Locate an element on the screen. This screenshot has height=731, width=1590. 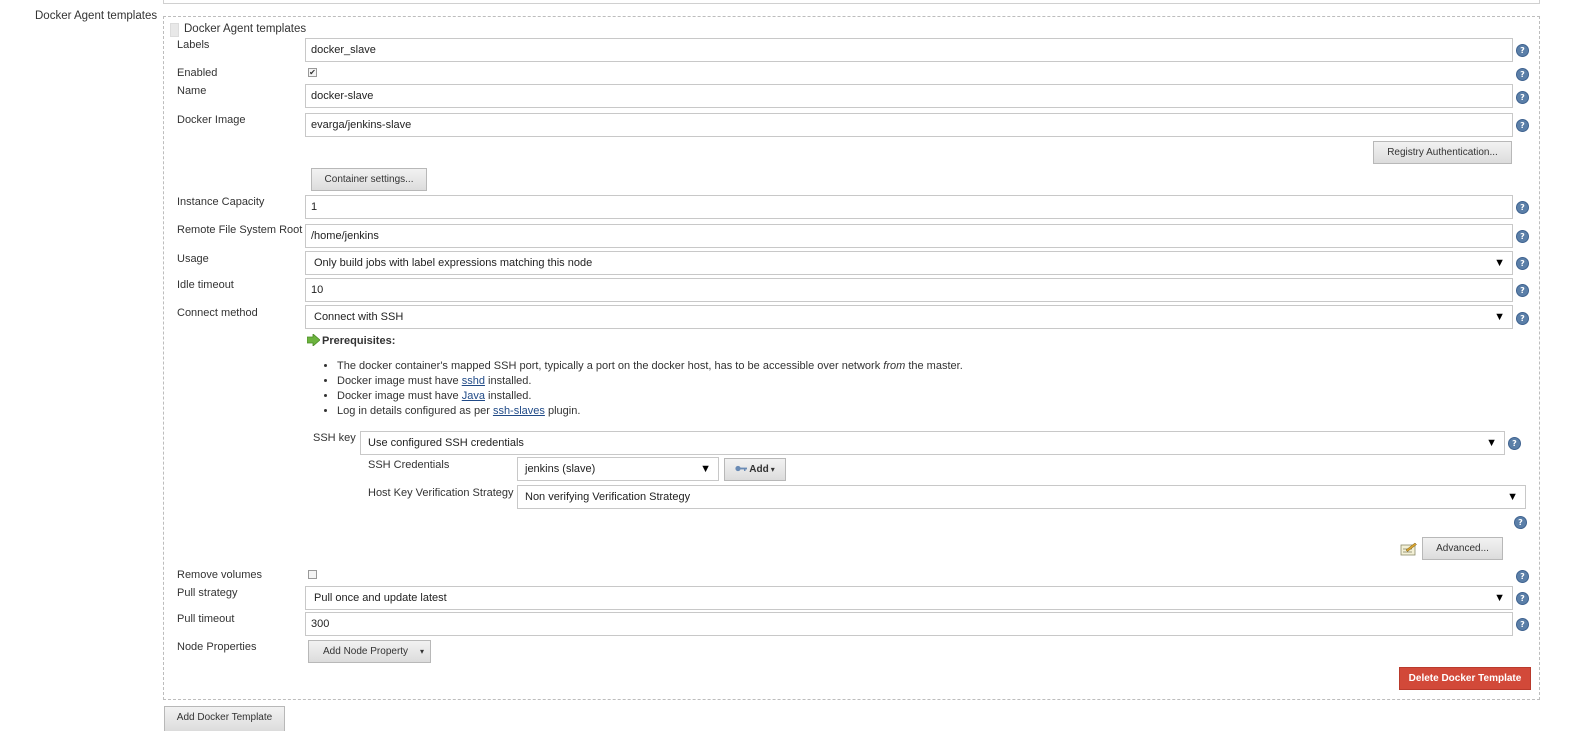
add-docker-template-button: Add Docker Template is located at coordinates (224, 718).